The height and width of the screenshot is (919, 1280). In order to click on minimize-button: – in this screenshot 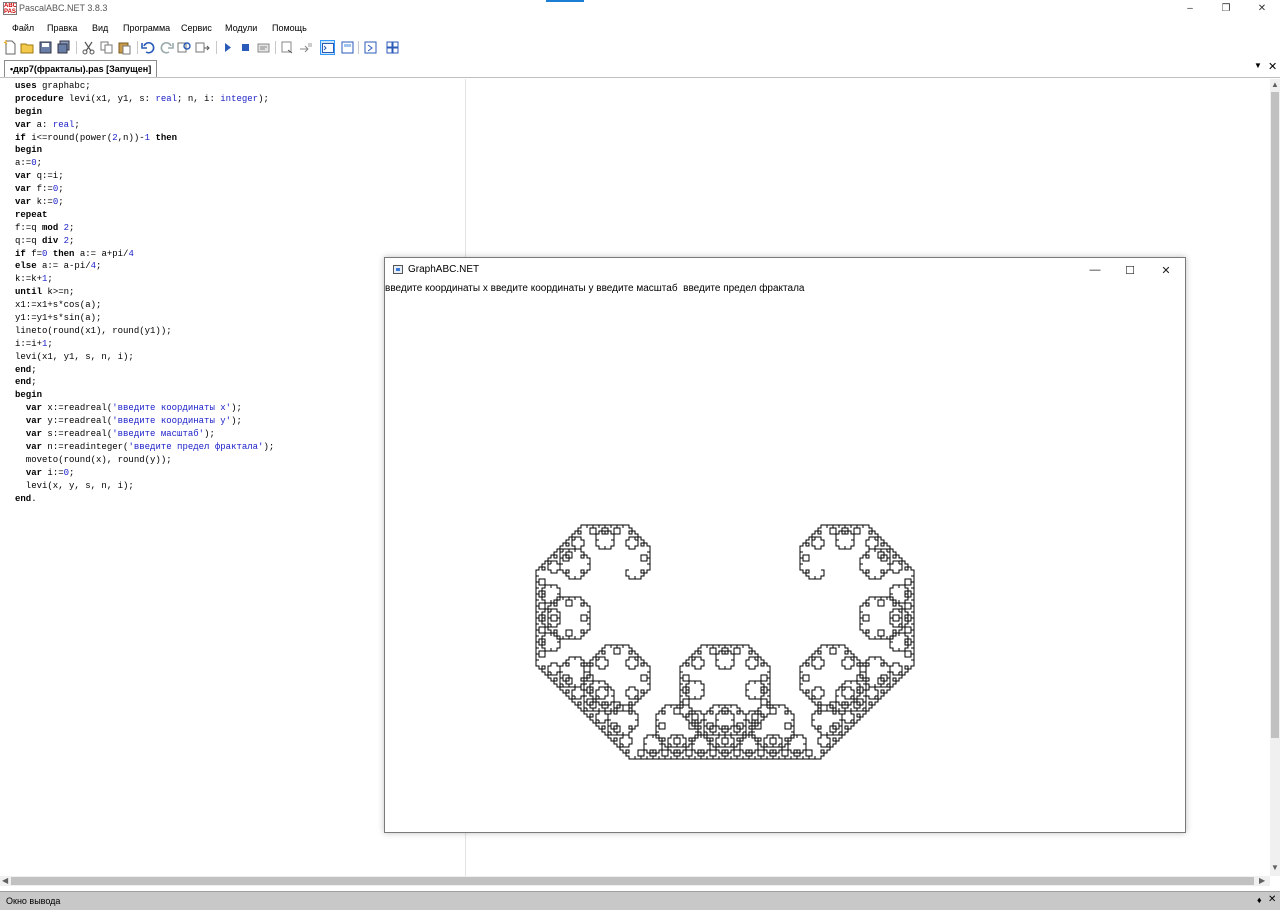, I will do `click(1190, 8)`.